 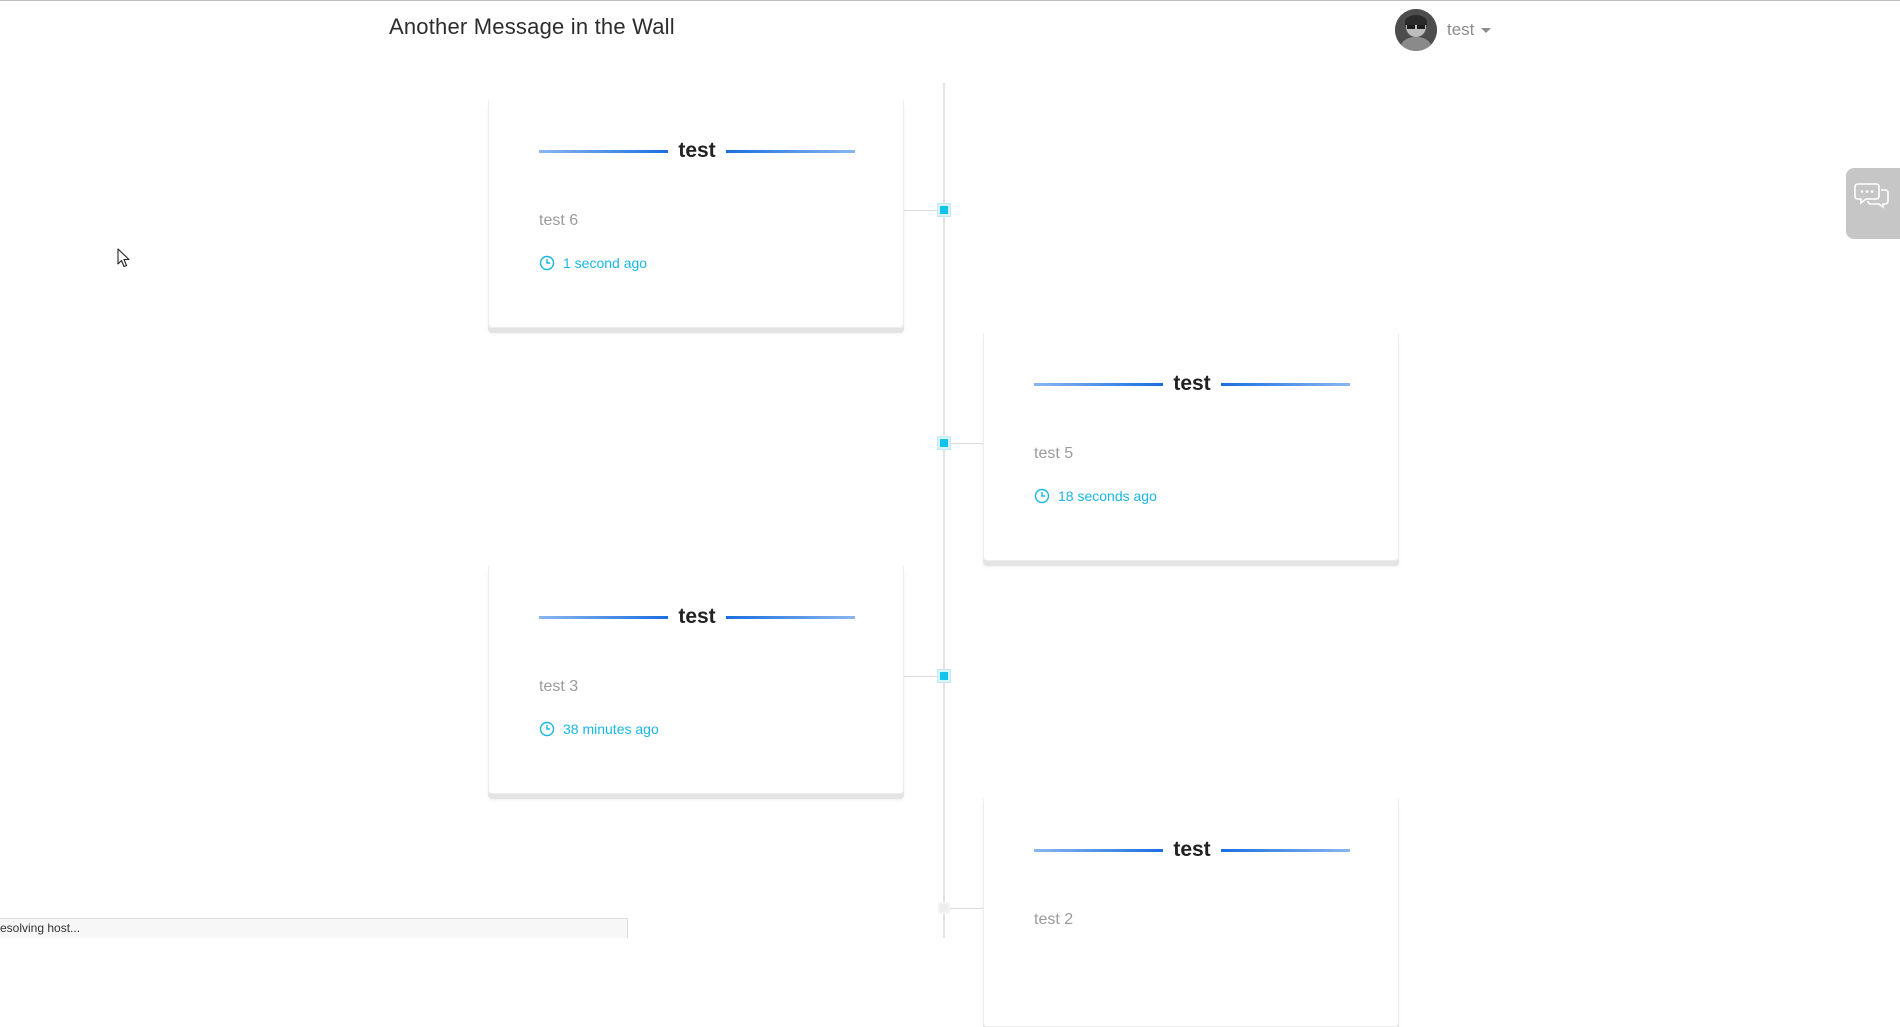 What do you see at coordinates (123, 258) in the screenshot?
I see `mouse-cursor-icon` at bounding box center [123, 258].